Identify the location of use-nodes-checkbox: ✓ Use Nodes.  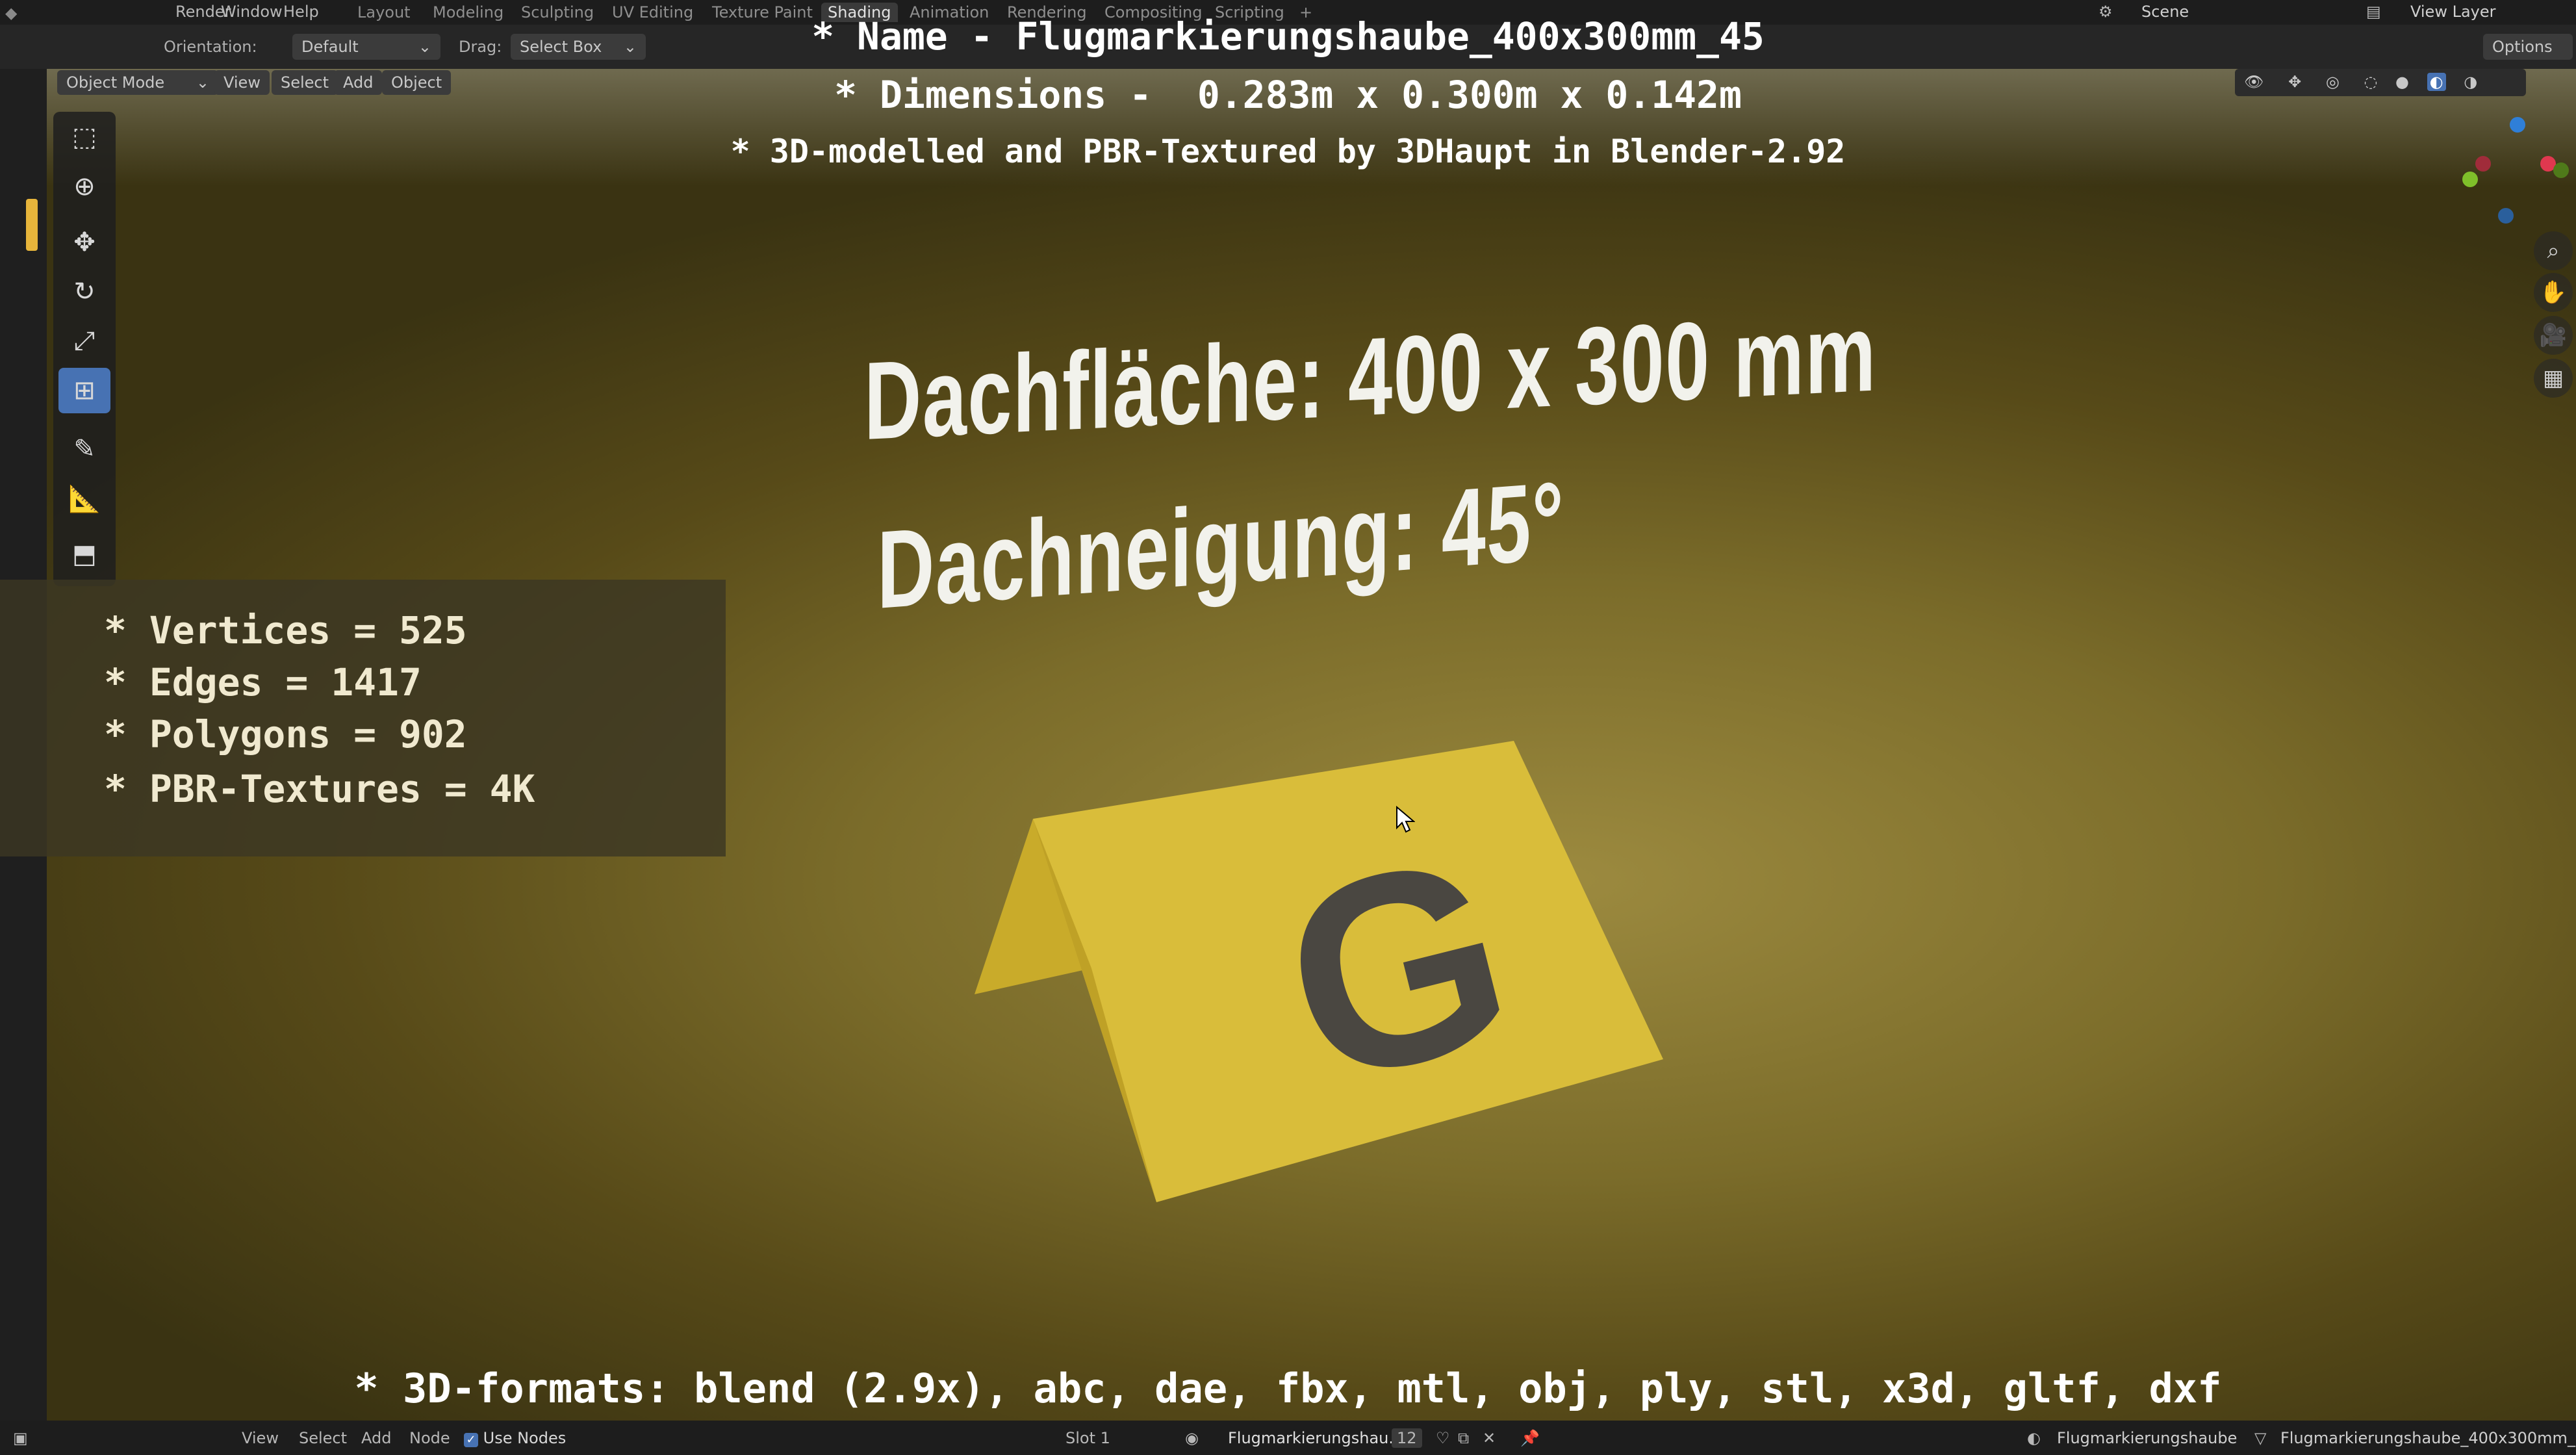
(515, 1438).